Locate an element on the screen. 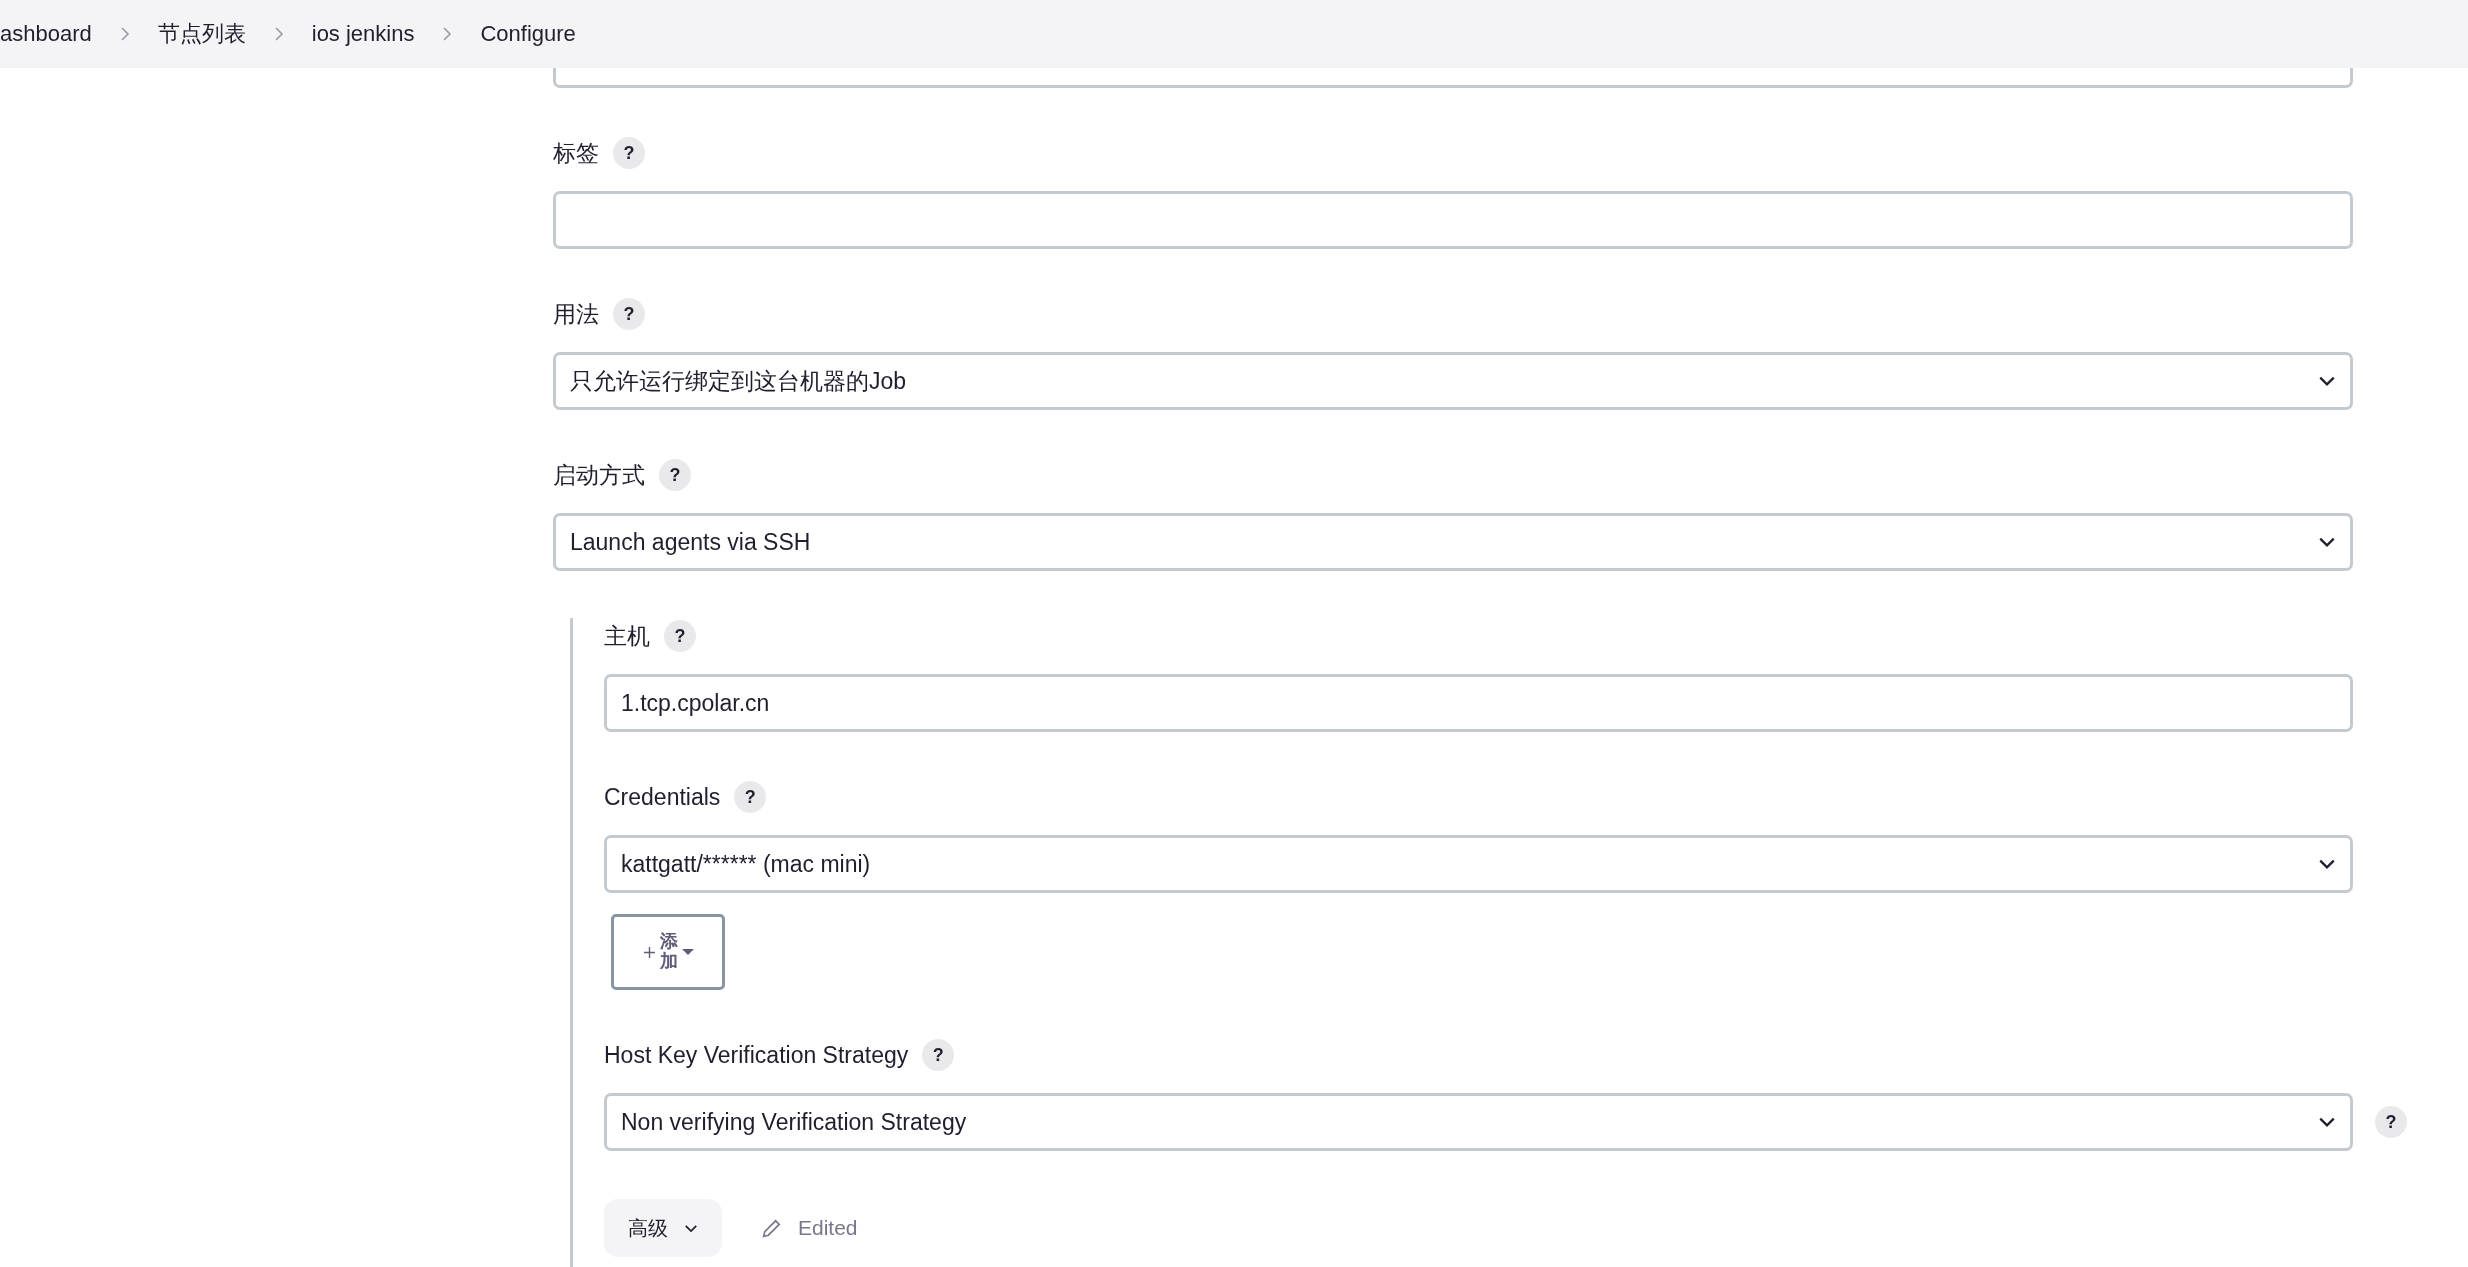 This screenshot has width=2468, height=1267. select-dropdown: 只允许运行绑定到这台机器的Job is located at coordinates (1453, 381).